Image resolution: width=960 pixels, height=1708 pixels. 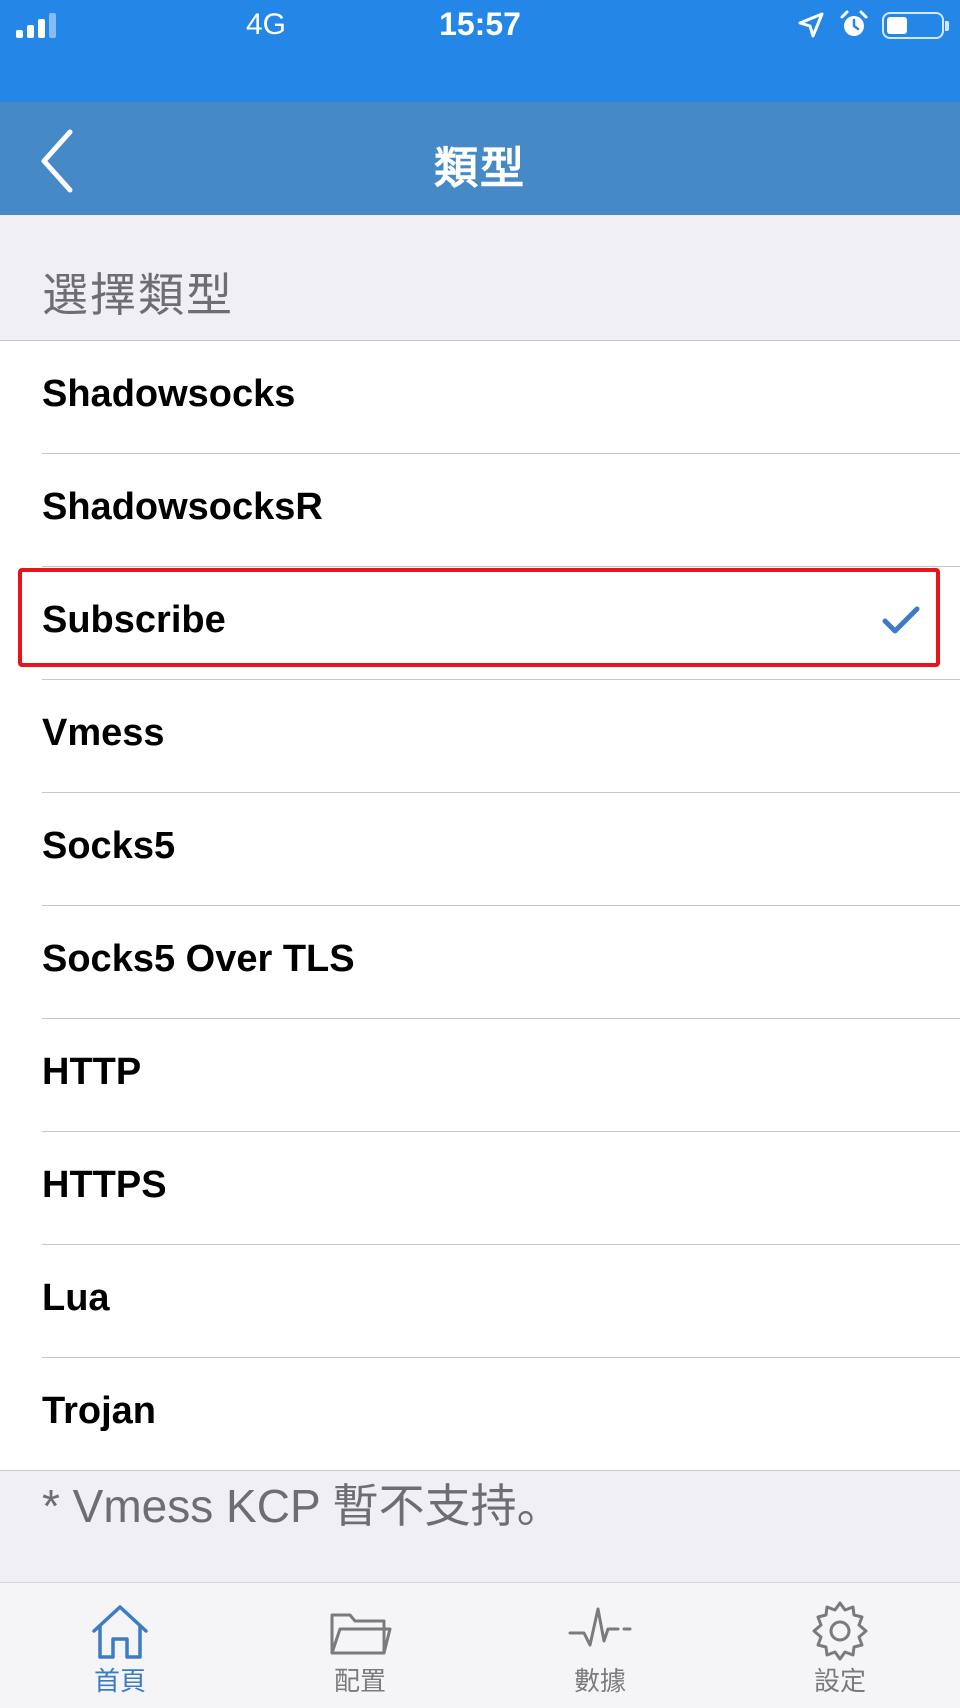 What do you see at coordinates (480, 962) in the screenshot?
I see `type-option-socks5-over-tls: Socks5 Over TLS` at bounding box center [480, 962].